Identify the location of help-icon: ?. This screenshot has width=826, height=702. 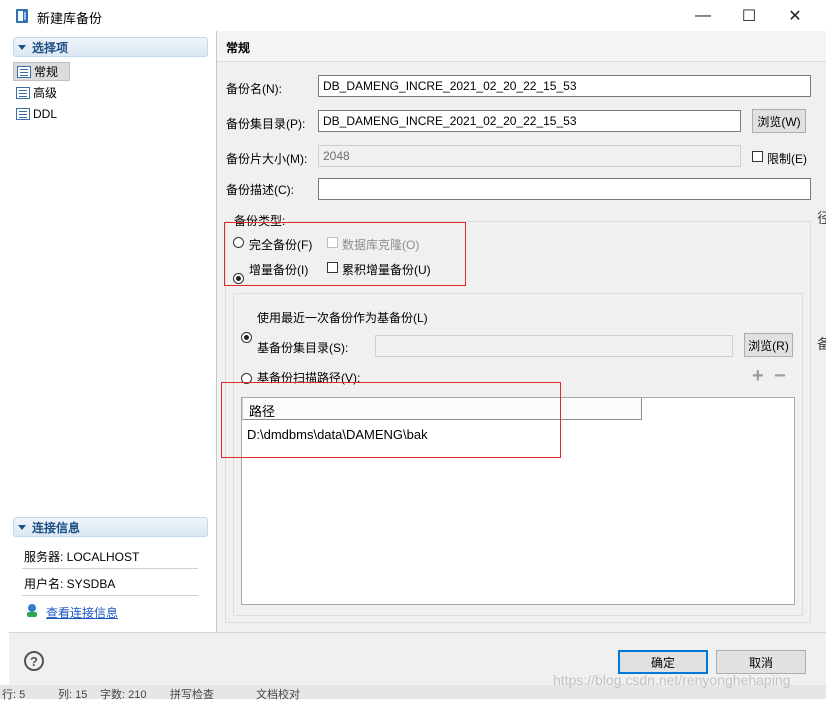
(34, 661).